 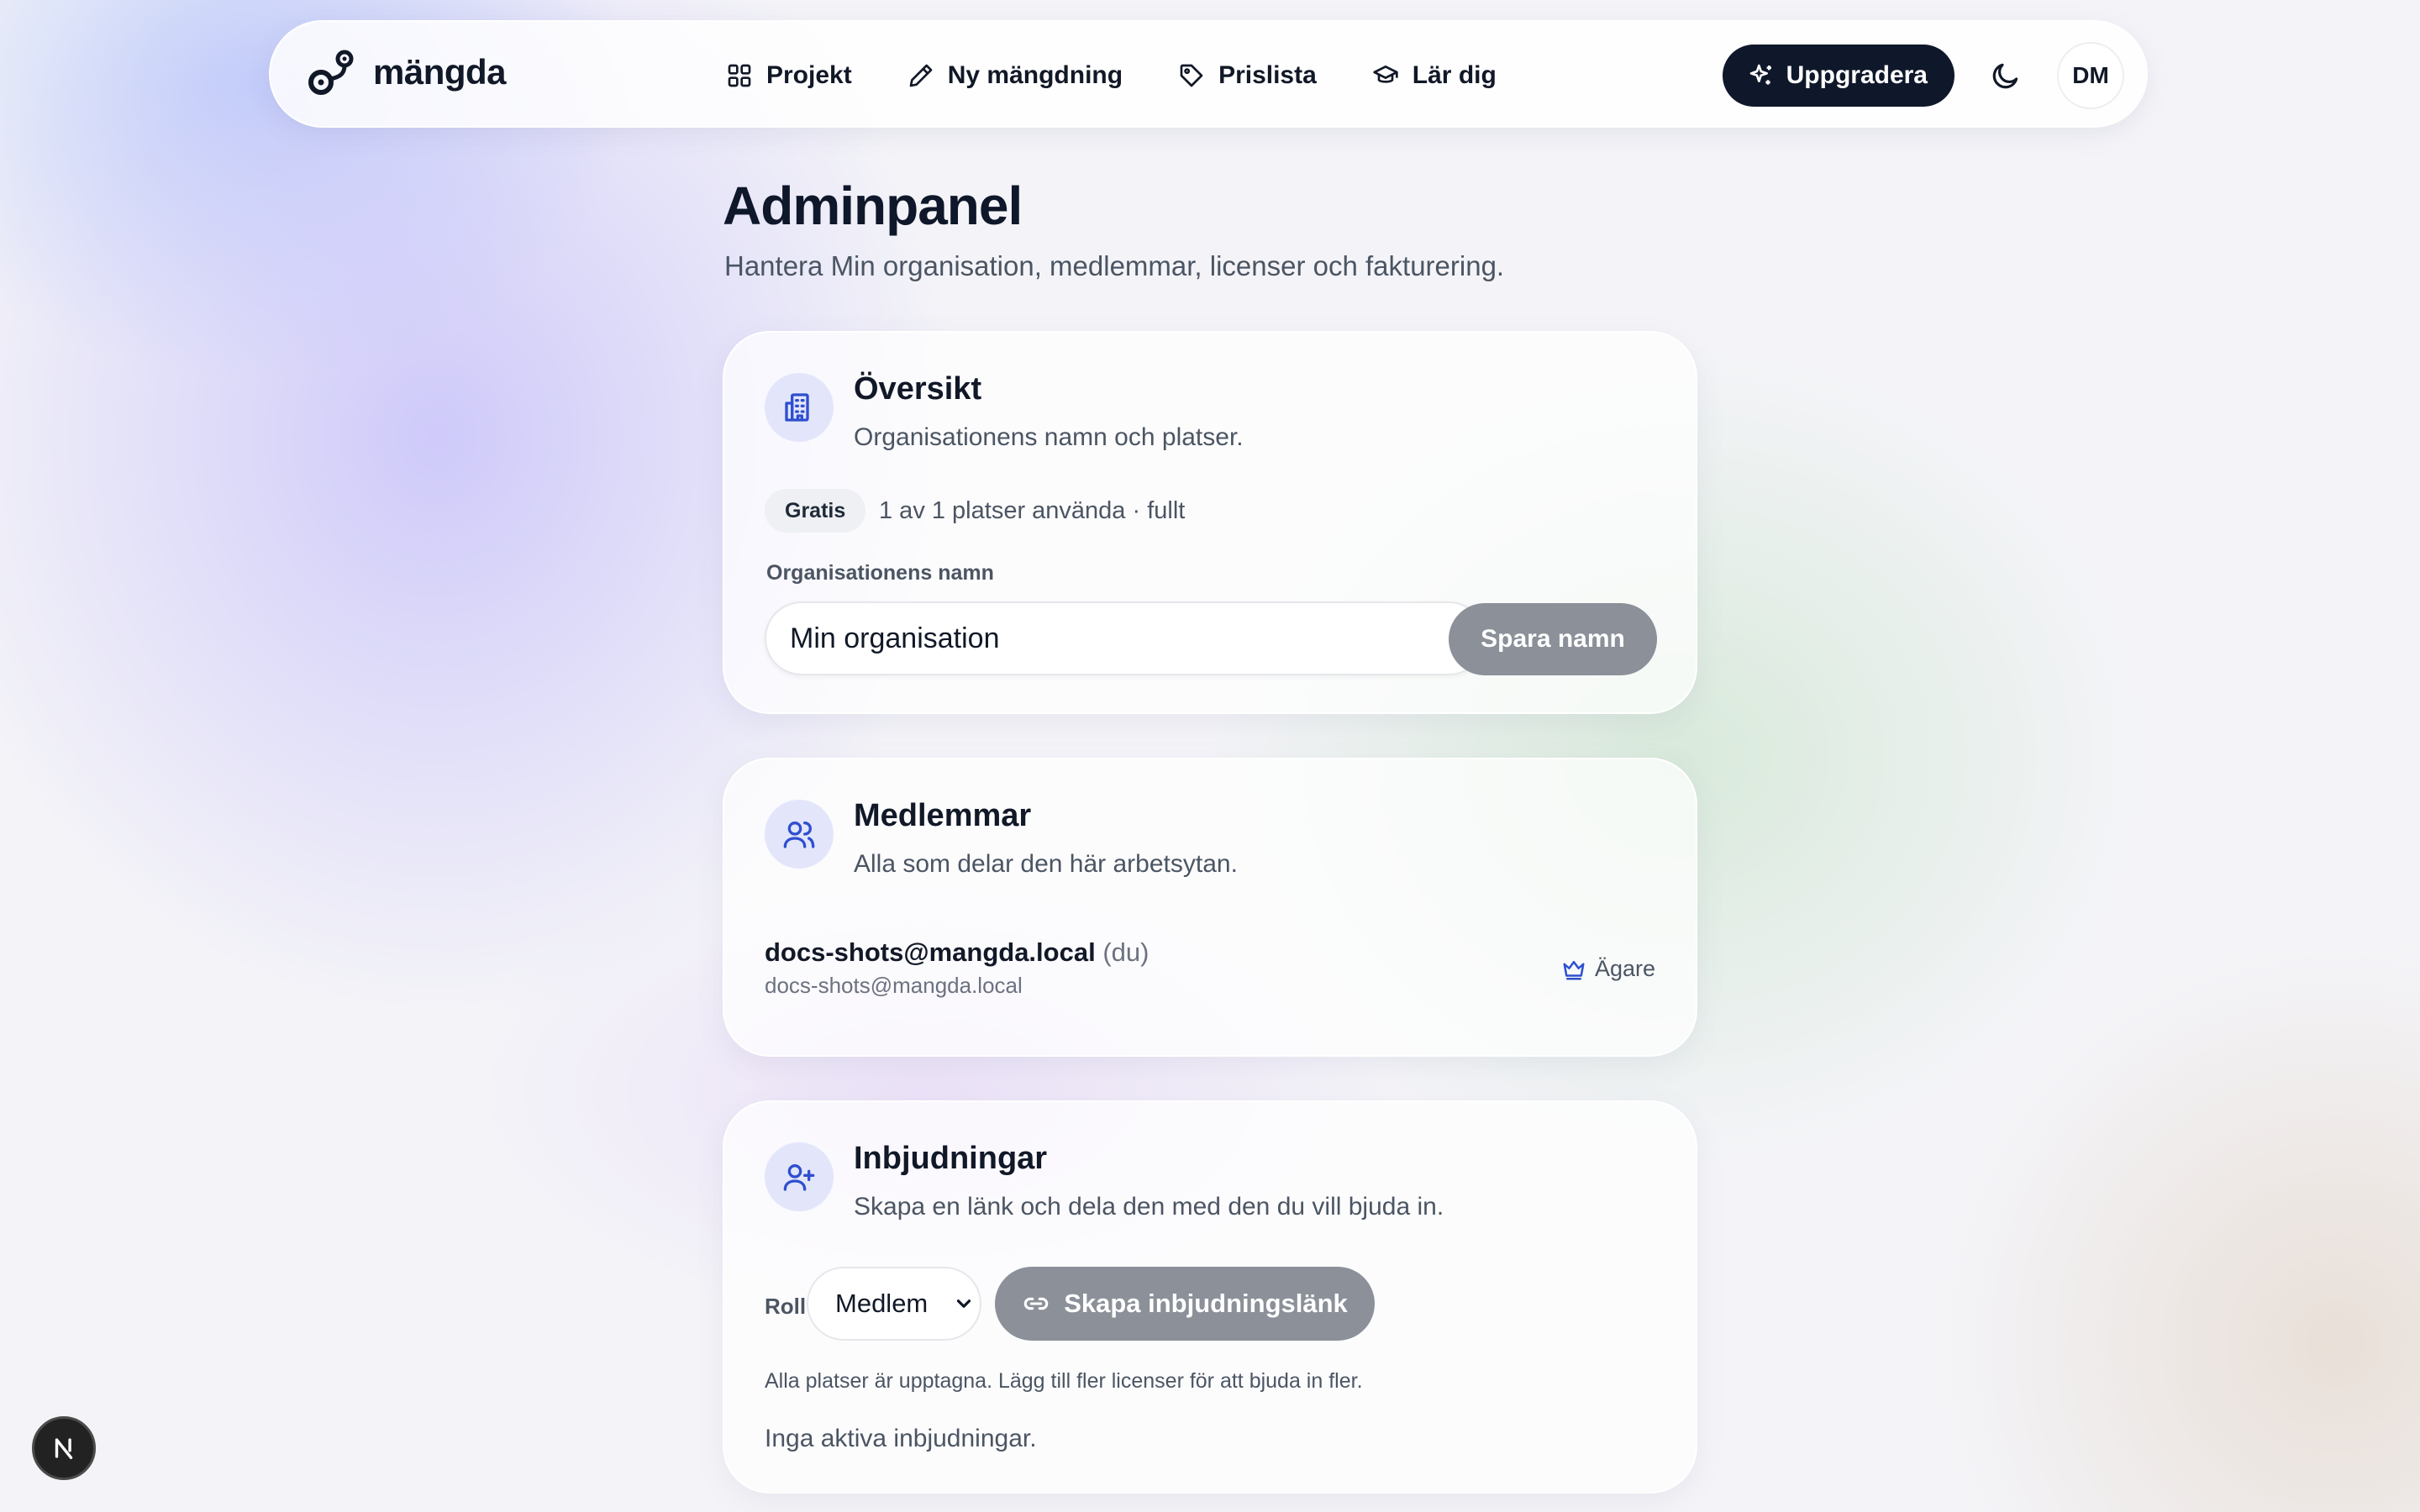 I want to click on nav-item-label: Prislista, so click(x=1267, y=75).